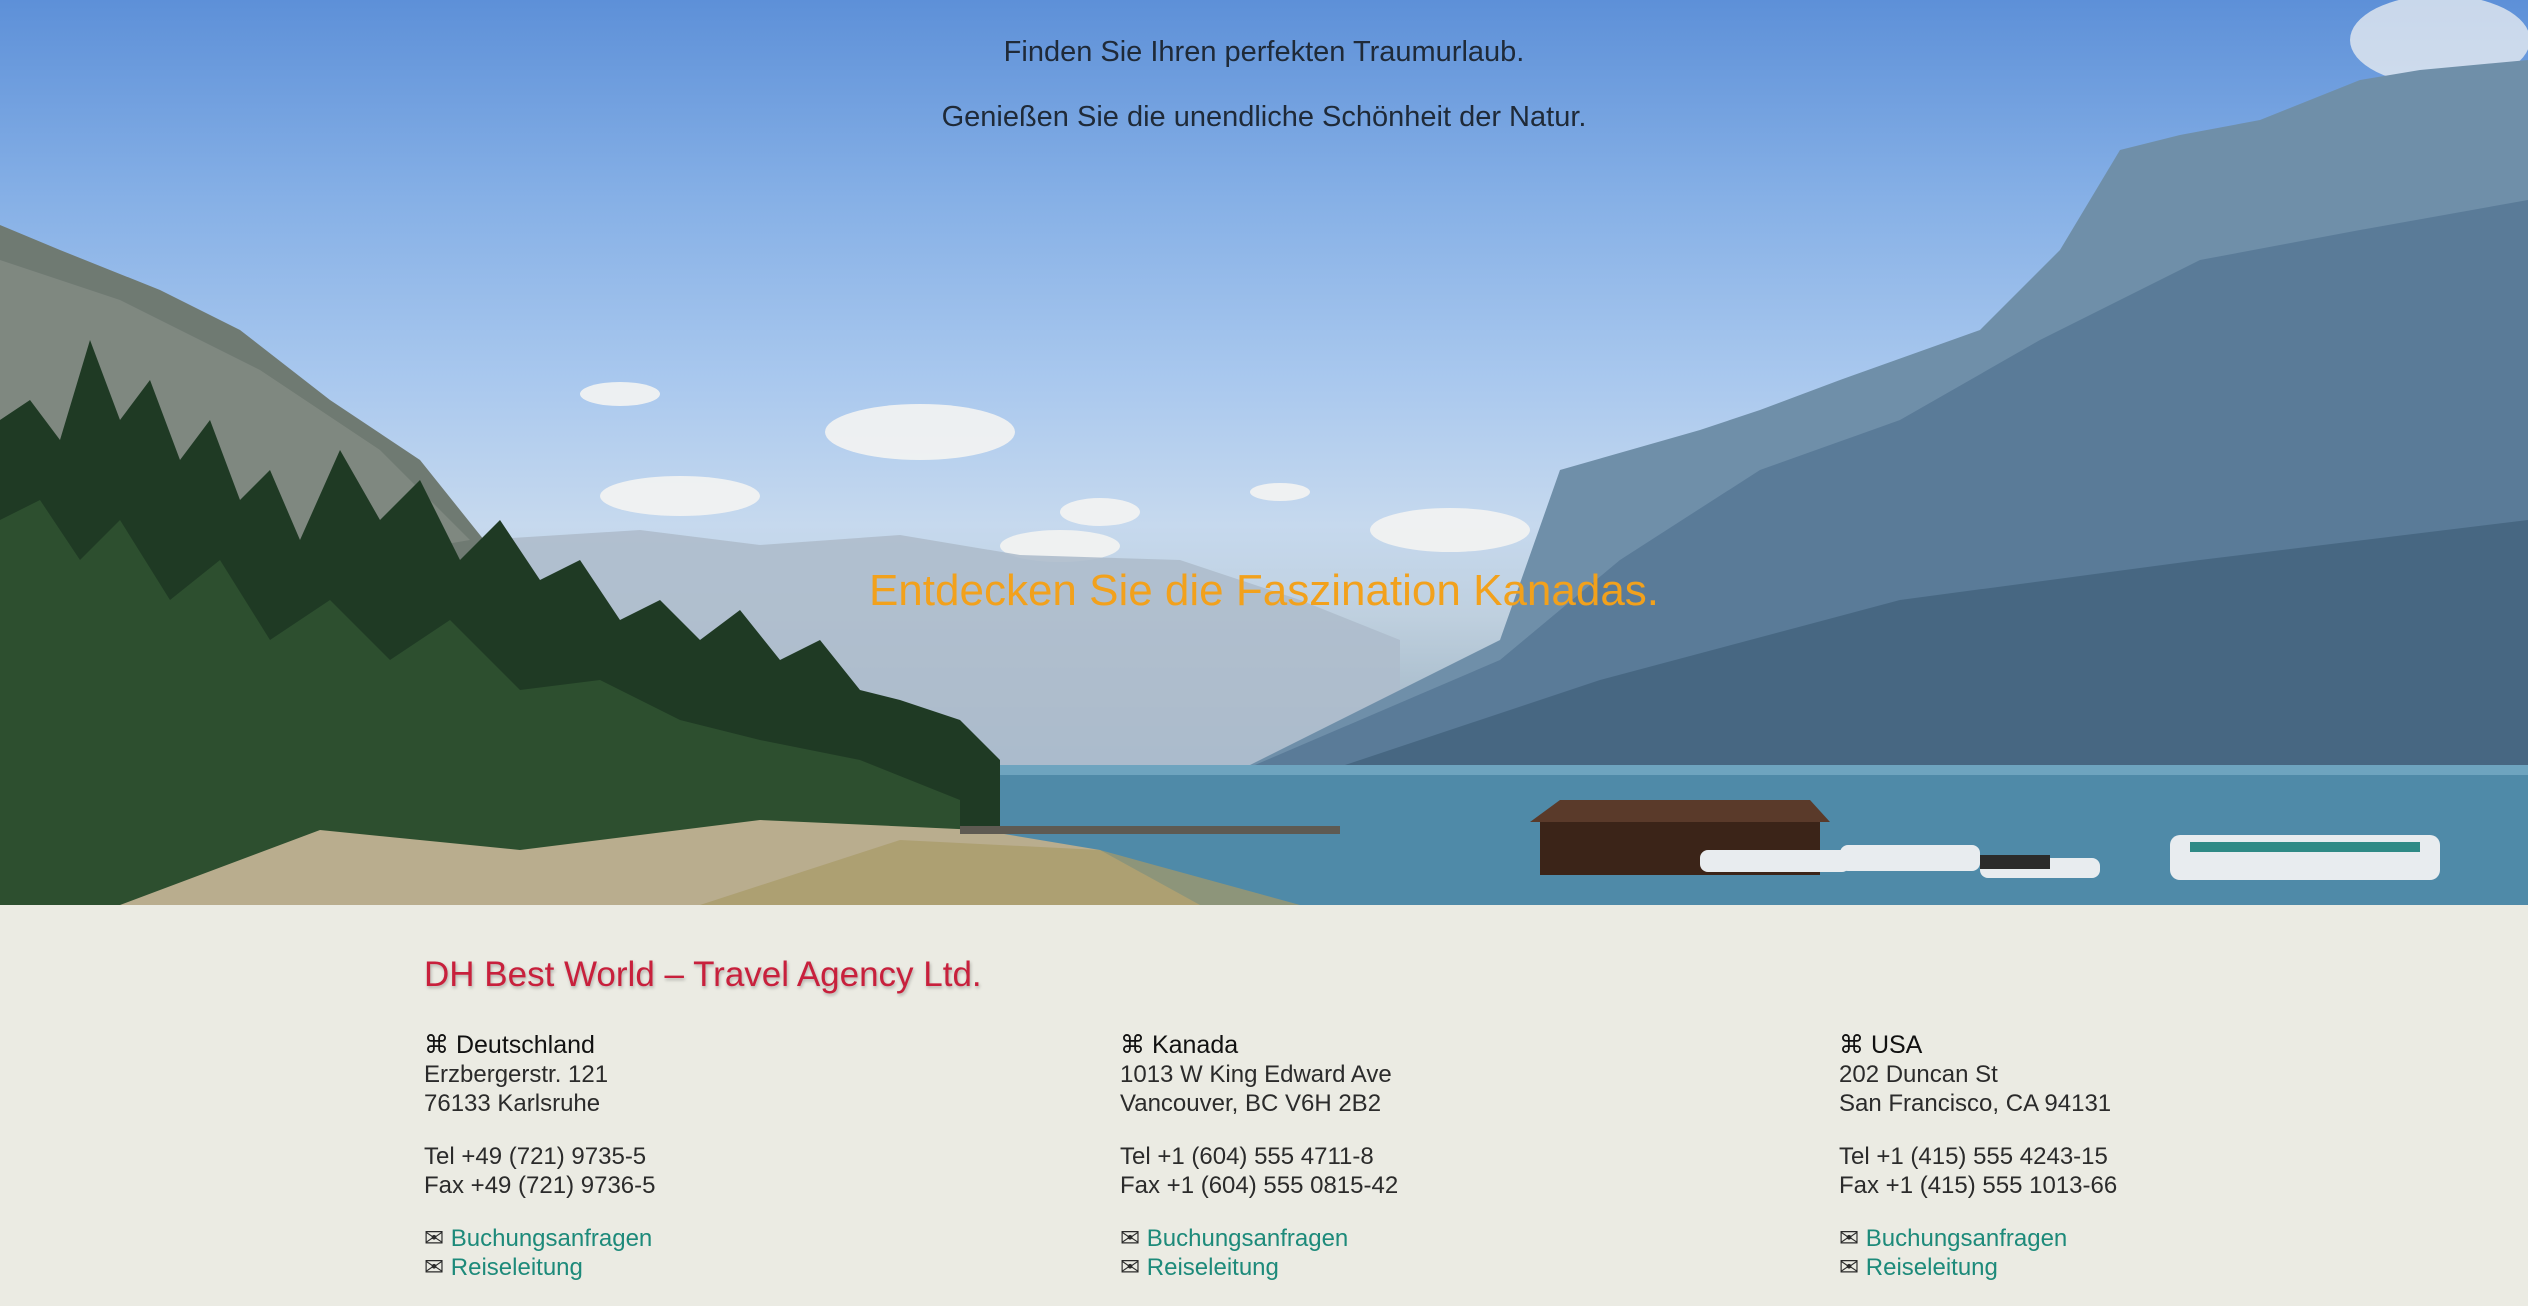  I want to click on office-street: 1013 W King Edward Ave, so click(1256, 1074).